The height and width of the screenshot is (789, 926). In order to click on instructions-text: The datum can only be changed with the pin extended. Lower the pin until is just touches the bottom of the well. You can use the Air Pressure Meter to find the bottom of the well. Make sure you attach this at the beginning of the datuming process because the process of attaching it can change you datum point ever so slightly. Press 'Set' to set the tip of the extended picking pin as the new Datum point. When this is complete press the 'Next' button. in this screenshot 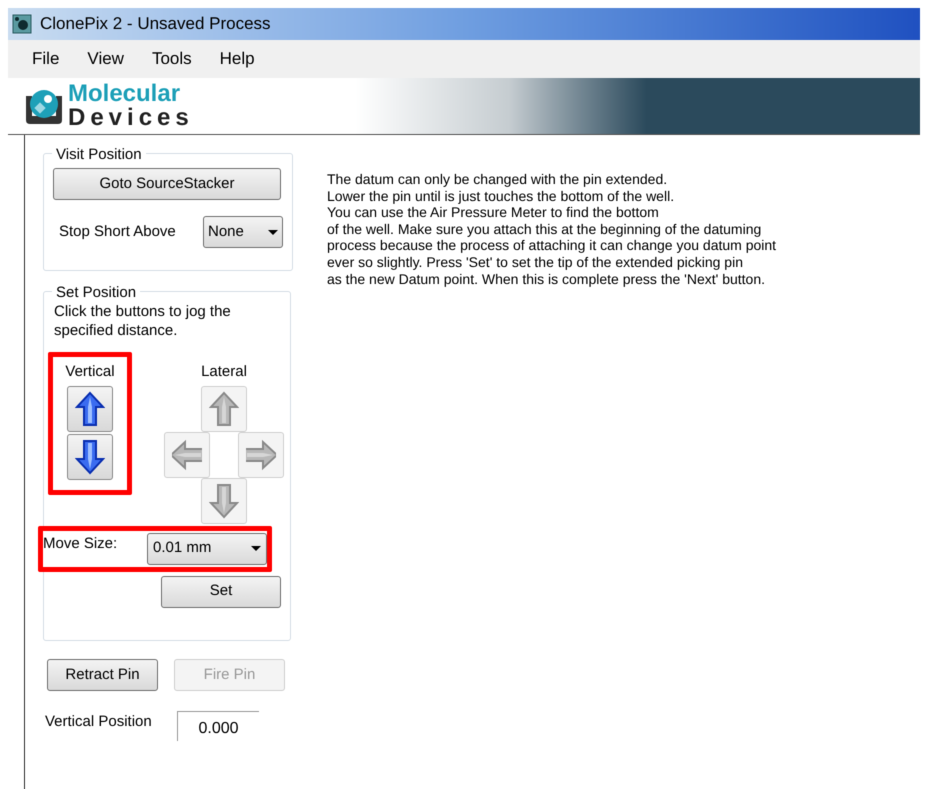, I will do `click(551, 230)`.